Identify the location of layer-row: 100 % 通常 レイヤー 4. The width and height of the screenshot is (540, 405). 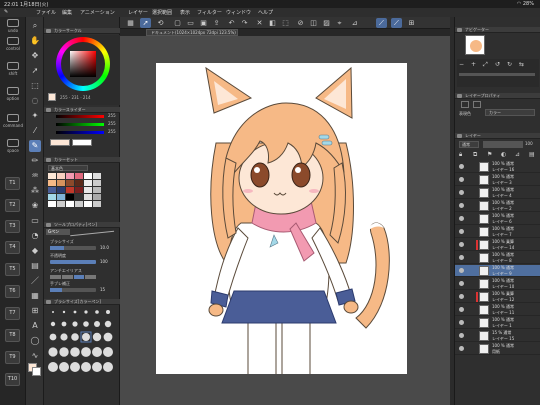
(497, 193).